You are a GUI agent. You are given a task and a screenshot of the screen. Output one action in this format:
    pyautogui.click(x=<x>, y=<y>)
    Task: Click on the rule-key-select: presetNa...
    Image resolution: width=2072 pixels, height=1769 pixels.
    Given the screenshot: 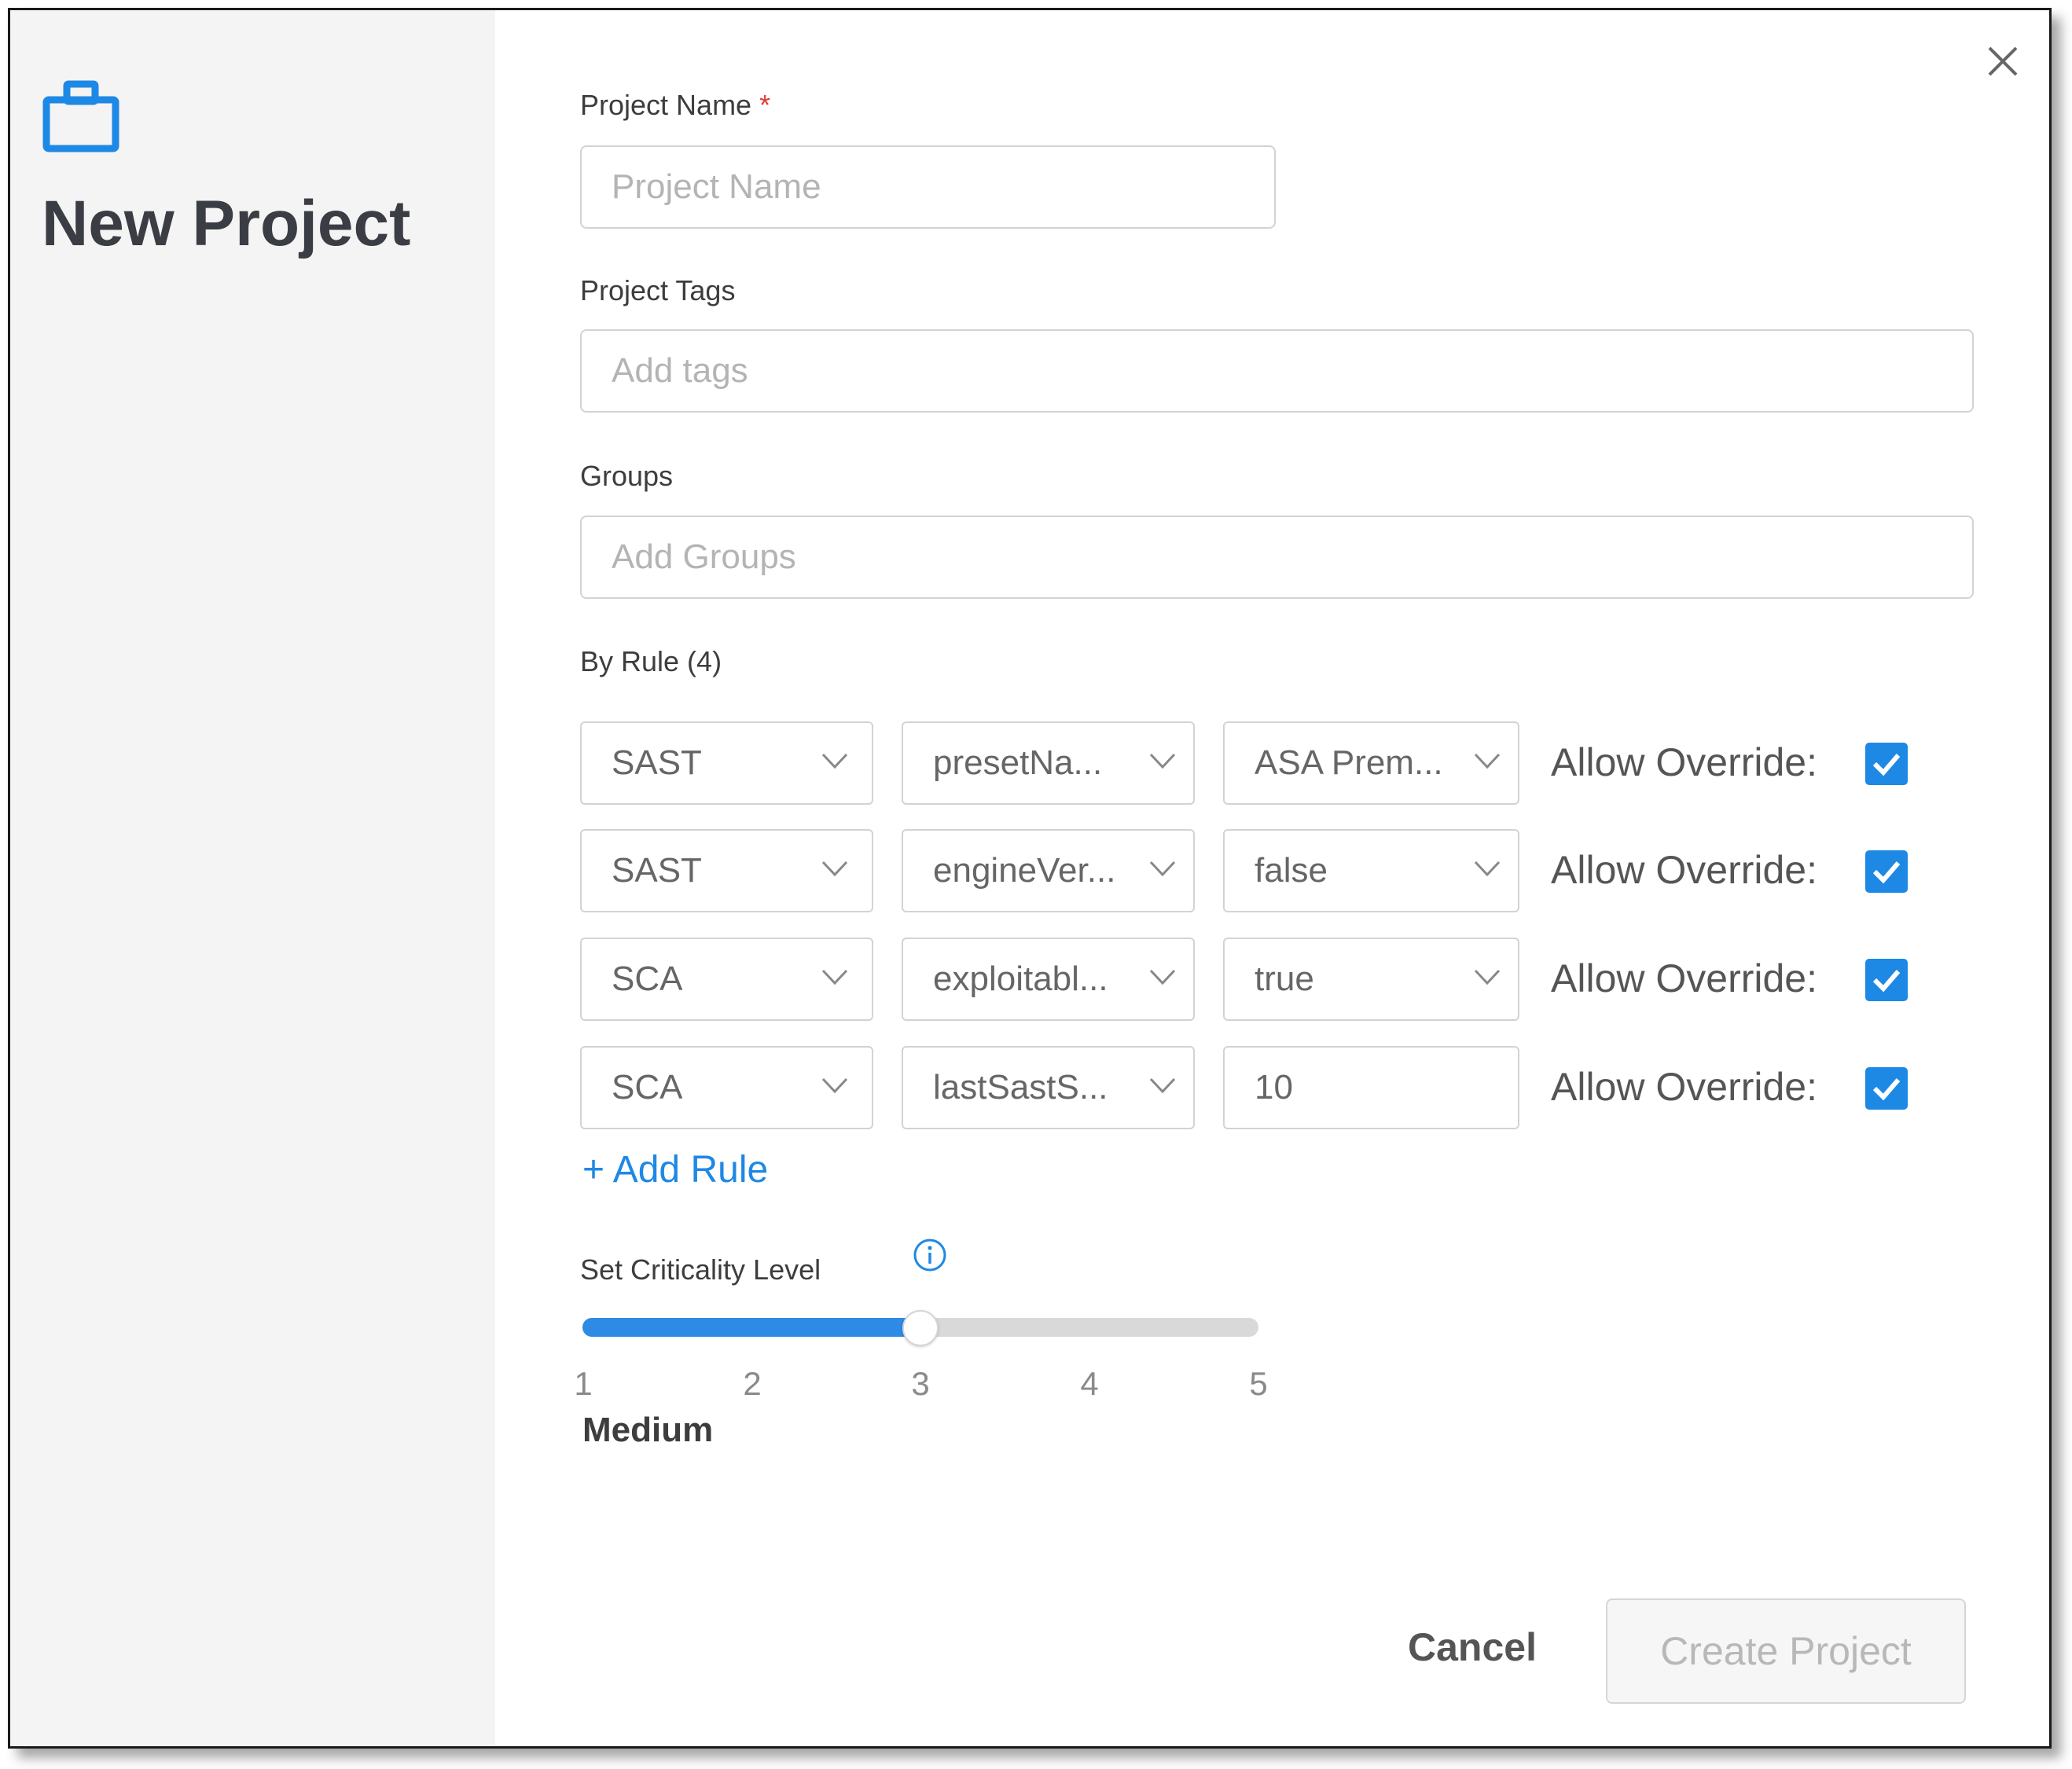 What is the action you would take?
    pyautogui.click(x=1048, y=763)
    